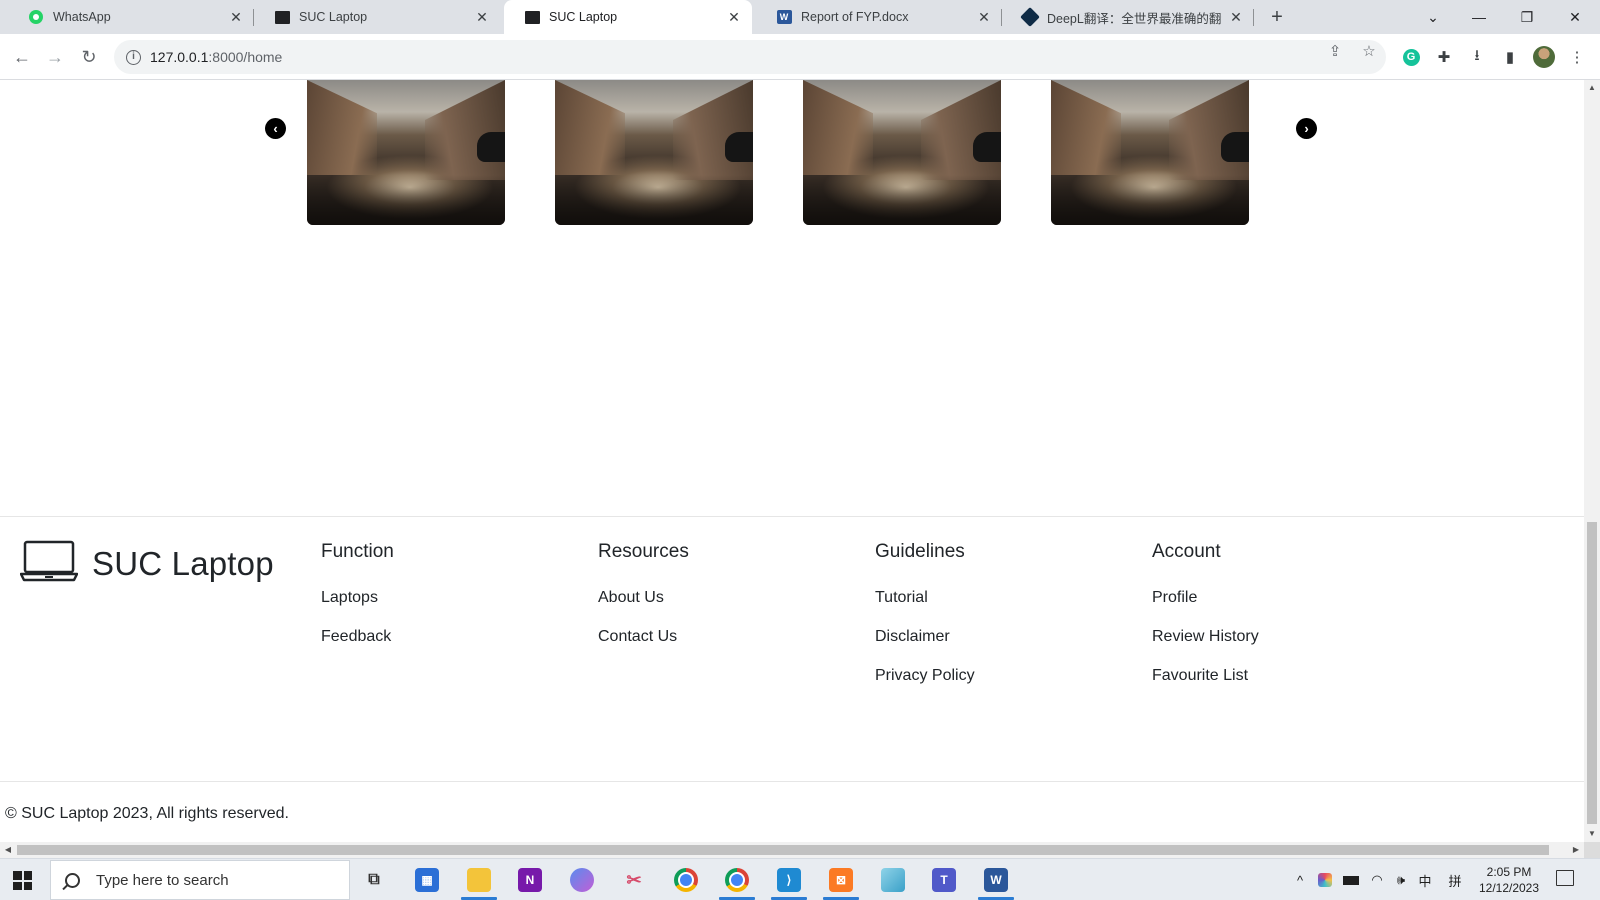 The height and width of the screenshot is (900, 1600). I want to click on footer-link-feedback: Feedback, so click(357, 637).